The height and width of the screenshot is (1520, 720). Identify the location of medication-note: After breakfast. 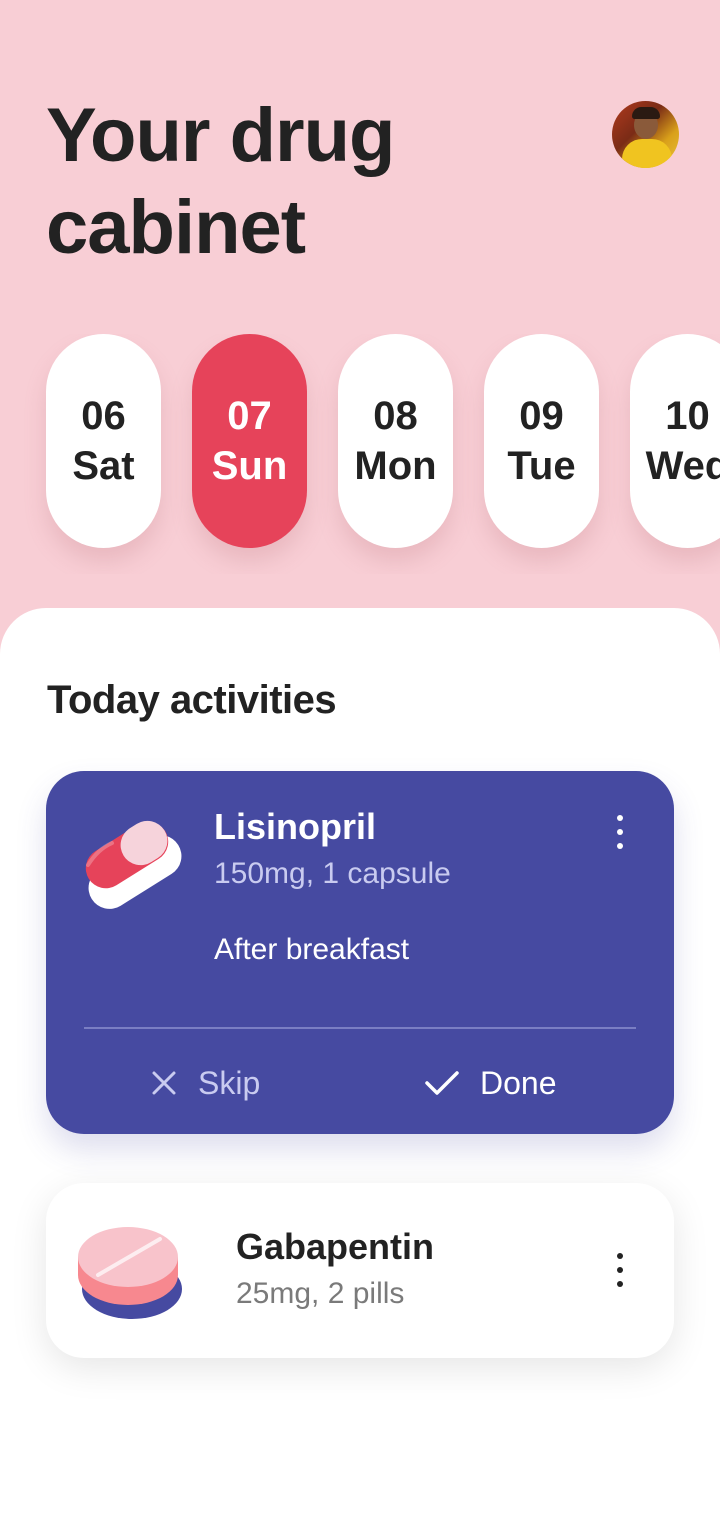
(312, 949).